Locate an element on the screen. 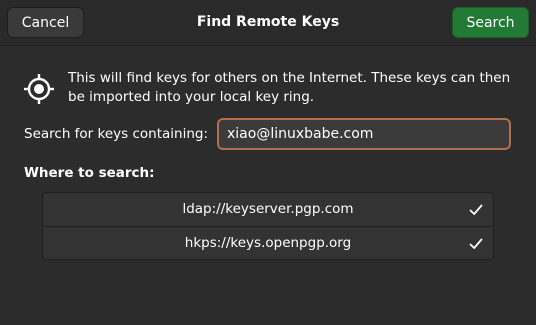  where-to-search-heading: Where to search: is located at coordinates (89, 173).